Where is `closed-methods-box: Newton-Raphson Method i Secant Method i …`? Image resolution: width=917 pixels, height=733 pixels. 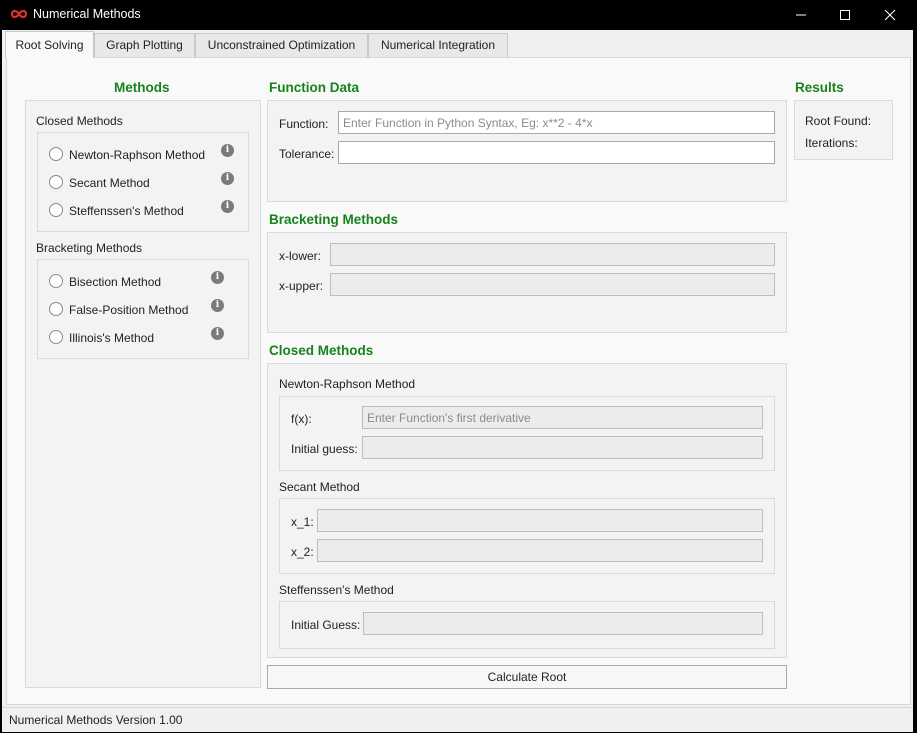
closed-methods-box: Newton-Raphson Method i Secant Method i … is located at coordinates (143, 182).